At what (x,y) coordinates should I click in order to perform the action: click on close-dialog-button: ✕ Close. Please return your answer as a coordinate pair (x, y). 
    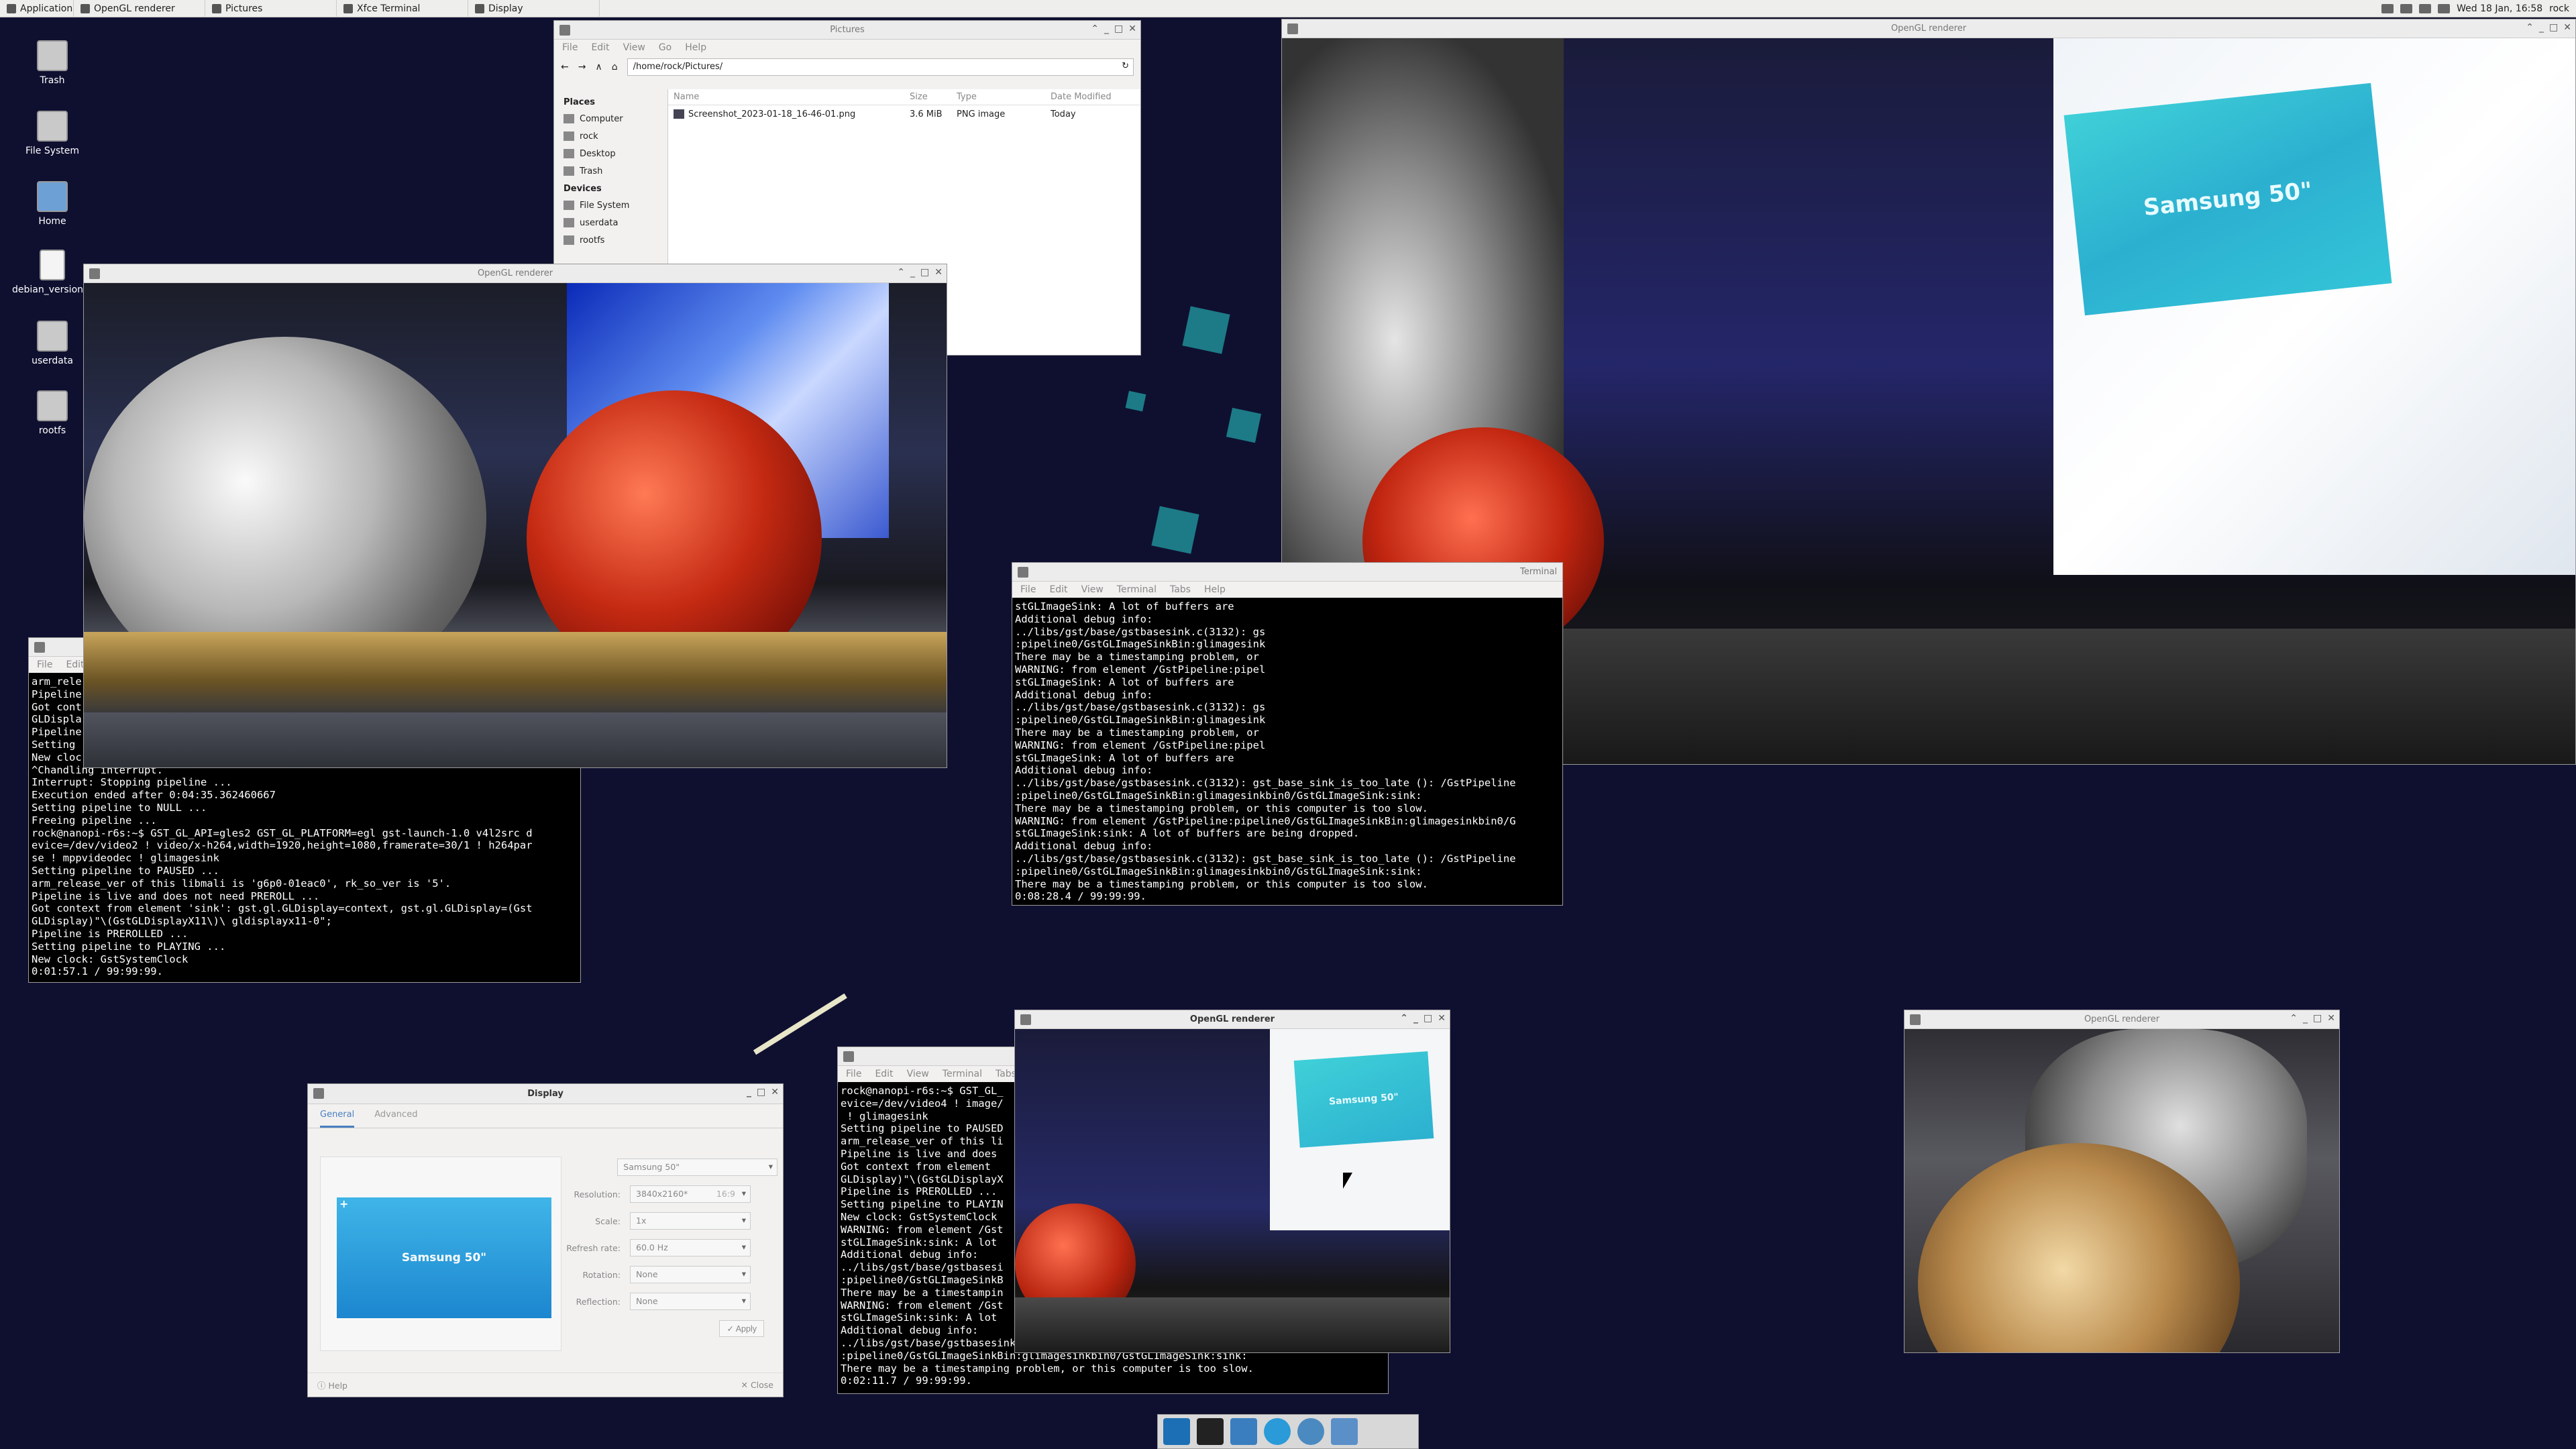
    Looking at the image, I should click on (757, 1385).